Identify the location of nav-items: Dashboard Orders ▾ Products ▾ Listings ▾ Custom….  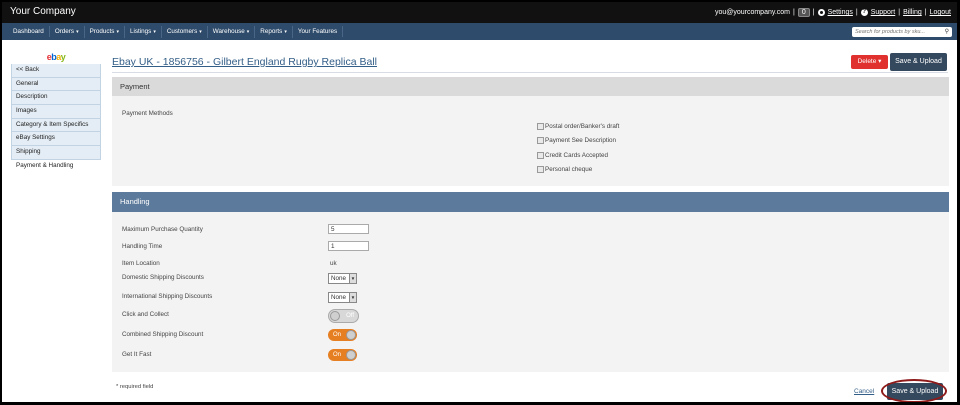
(176, 31).